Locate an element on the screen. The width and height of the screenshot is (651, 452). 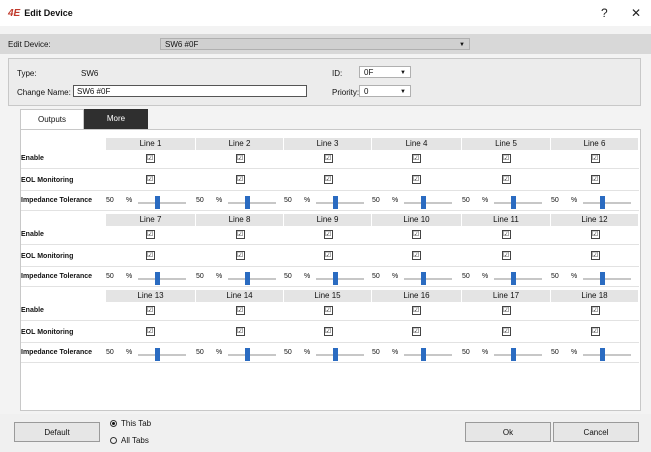
impedance-unit: % is located at coordinates (574, 276).